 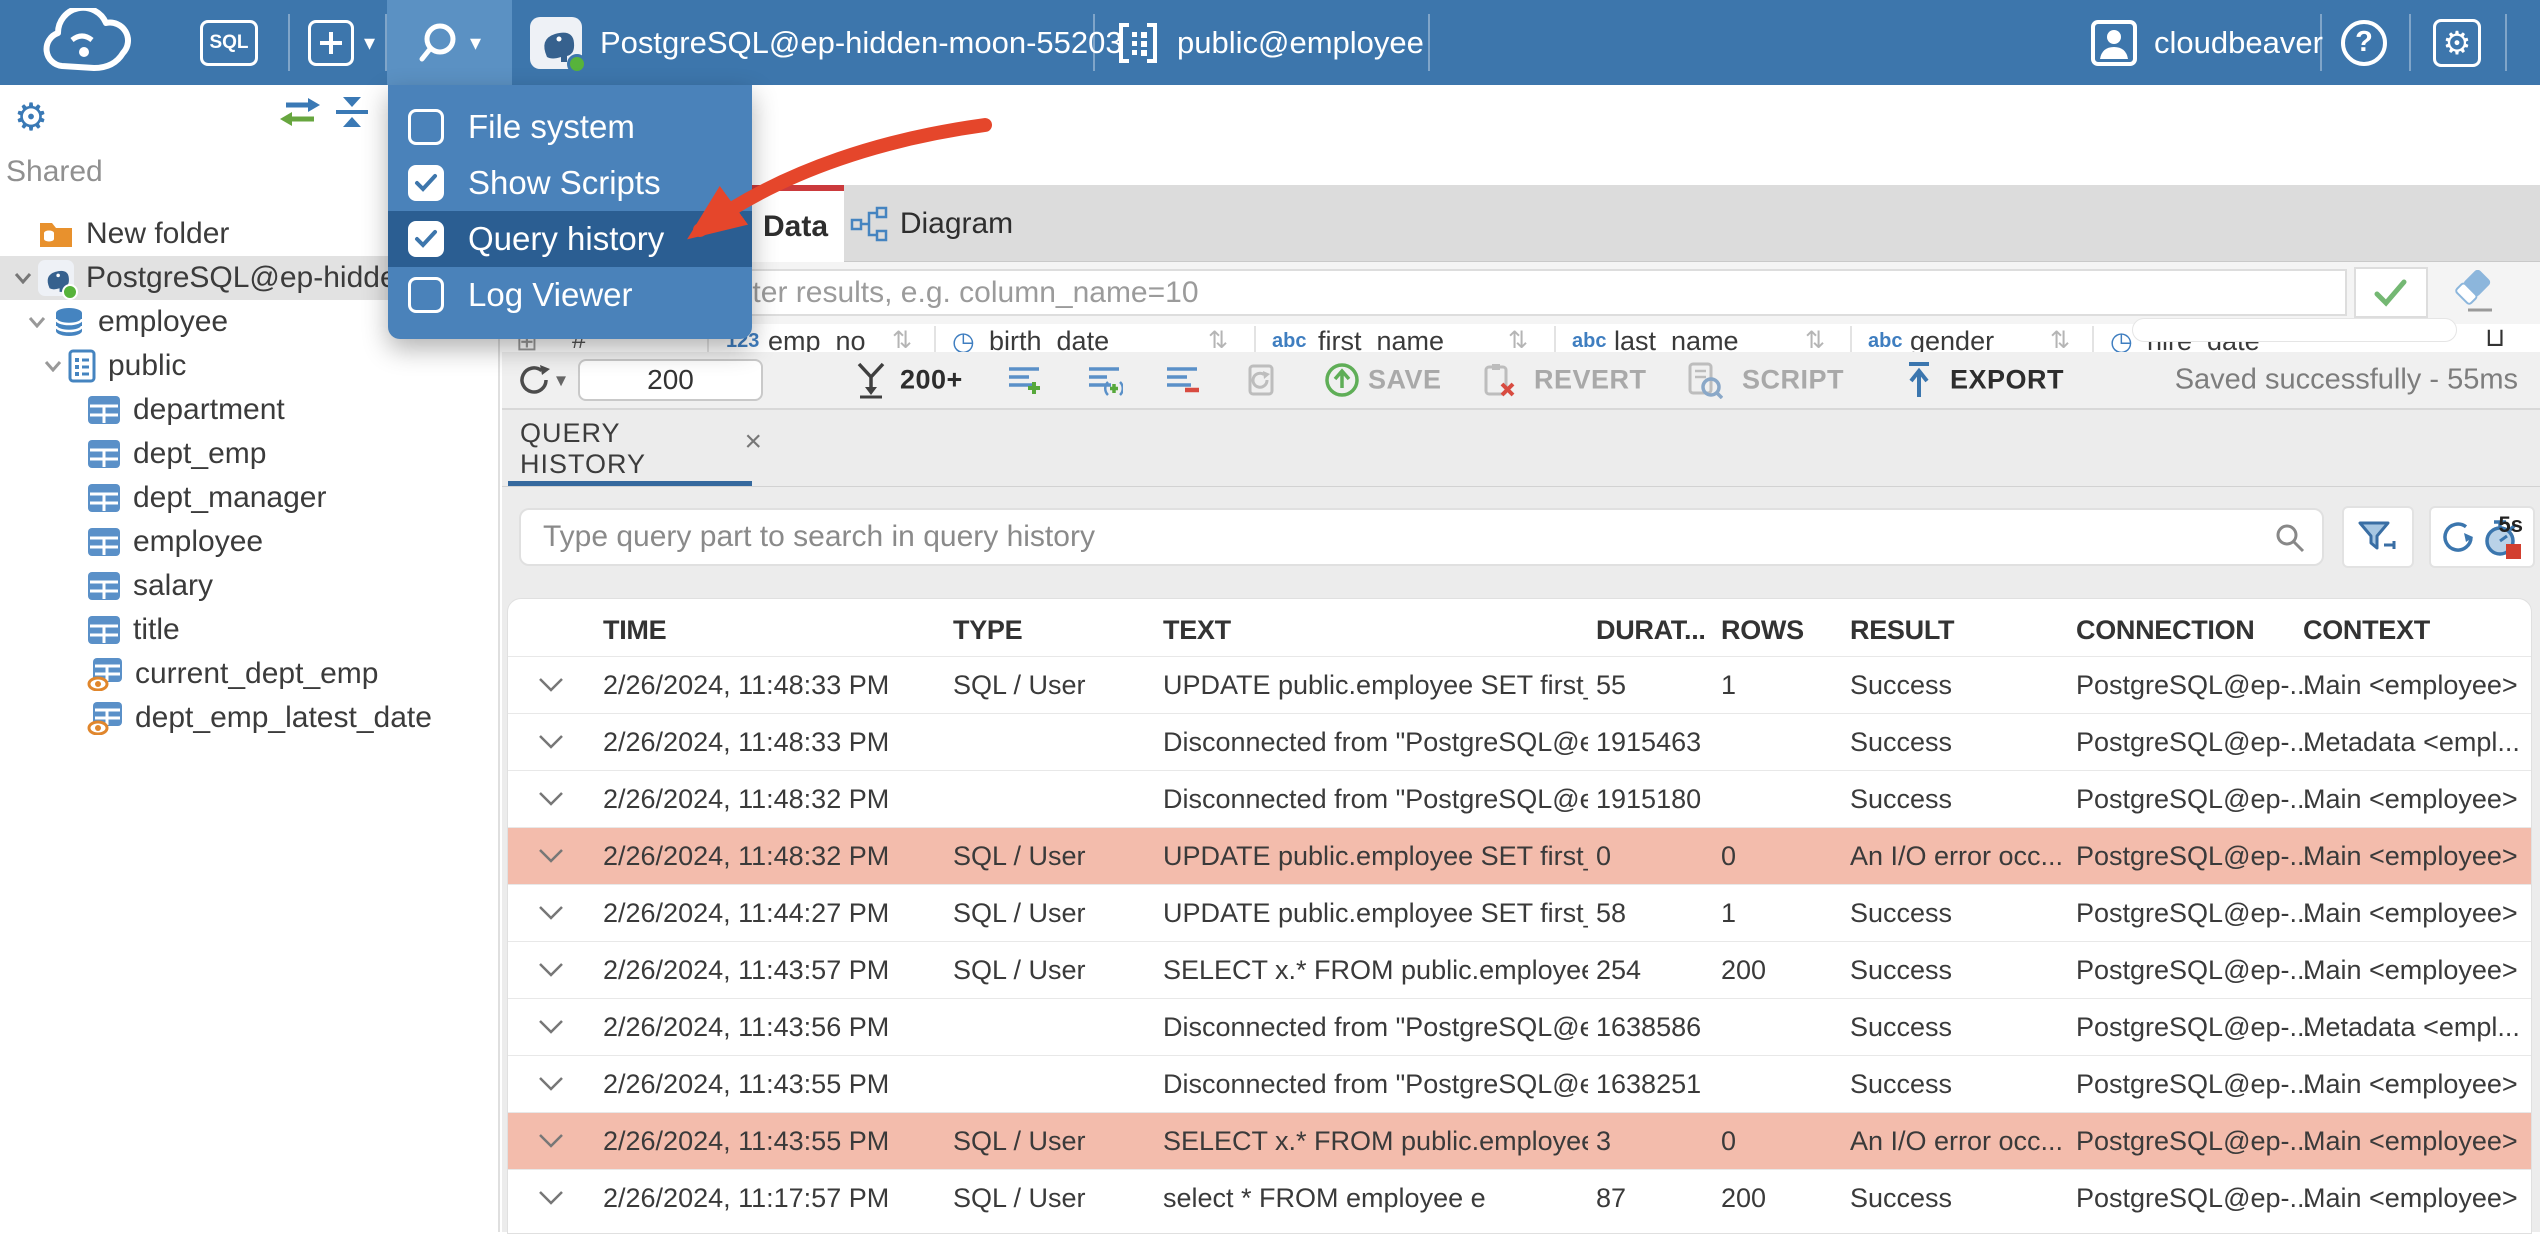 I want to click on apply-filter-button, so click(x=2391, y=292).